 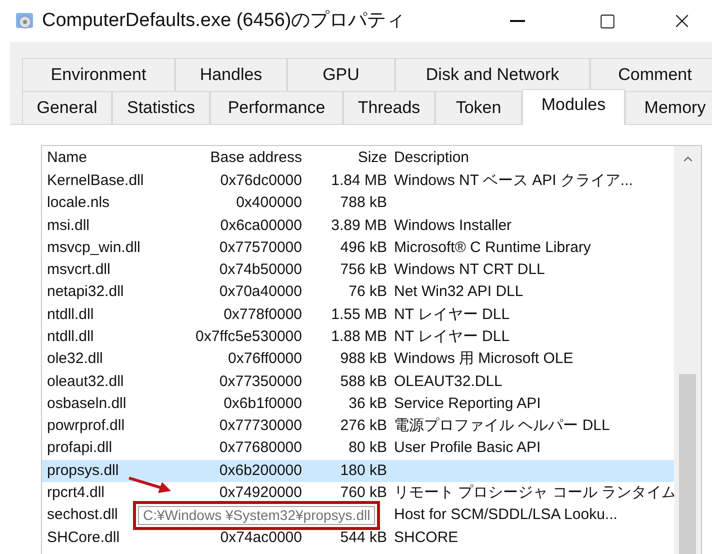 I want to click on table-cell-text: 180 kB, so click(x=363, y=470).